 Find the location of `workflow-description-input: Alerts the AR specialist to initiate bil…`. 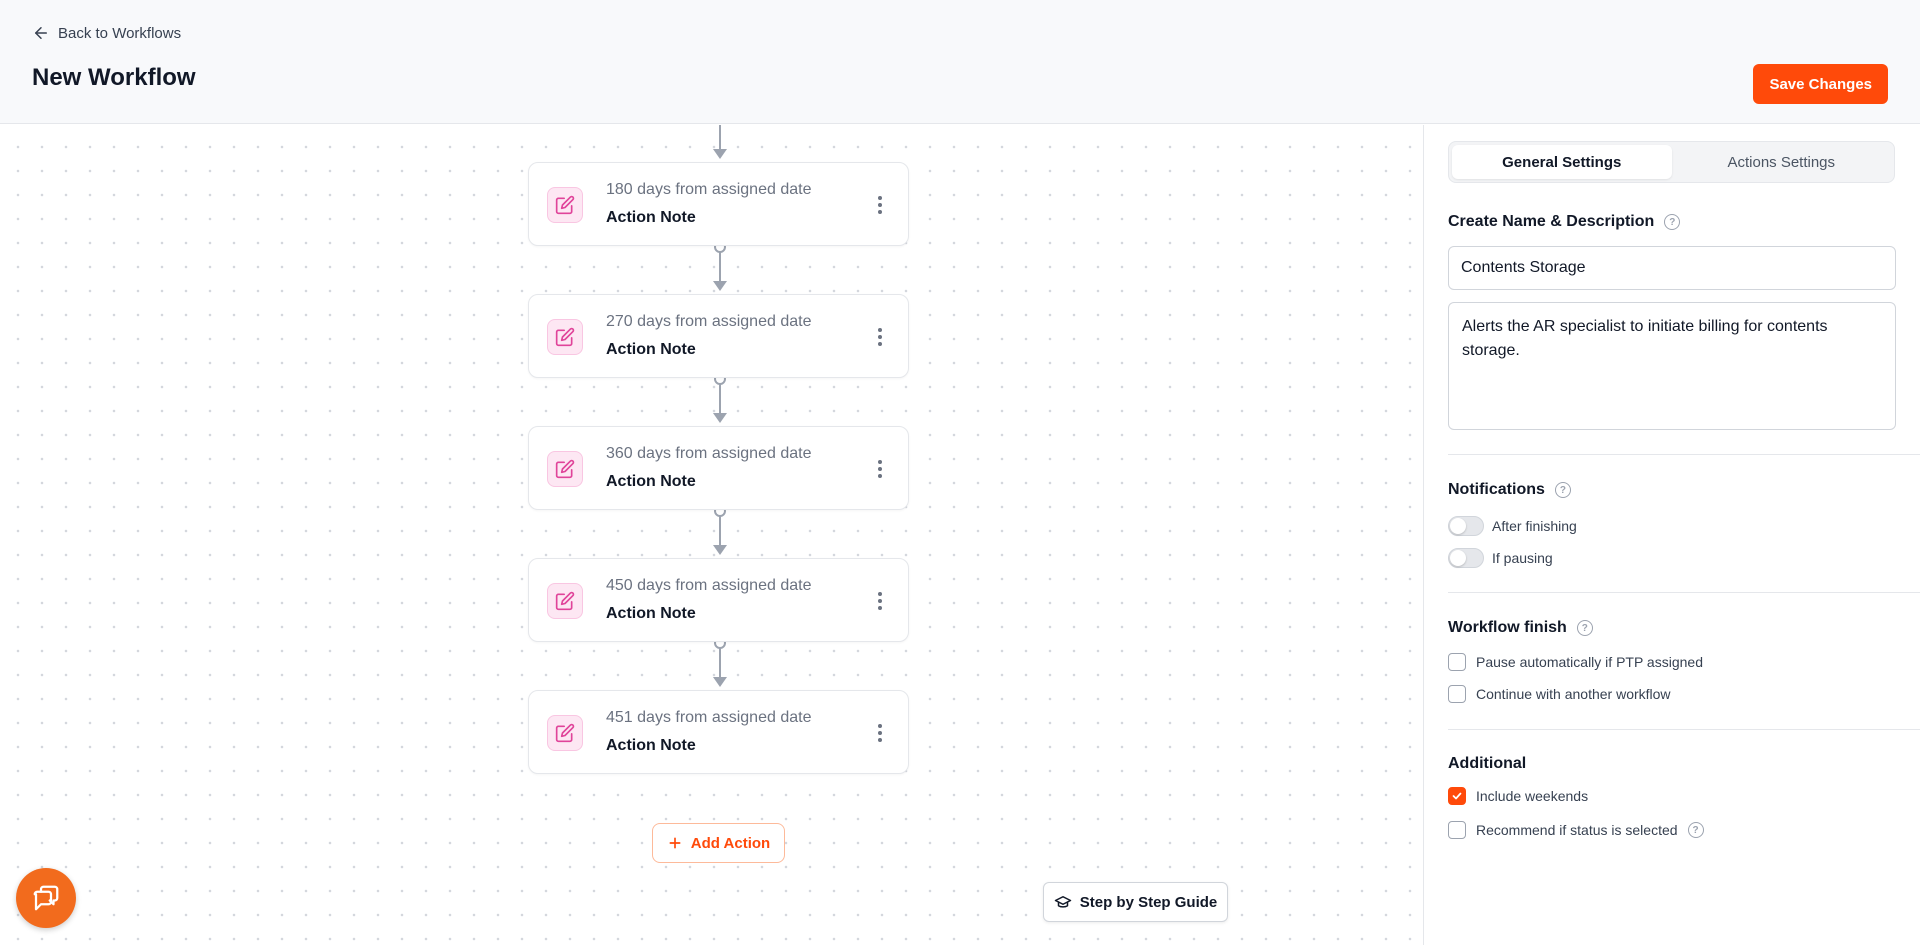

workflow-description-input: Alerts the AR specialist to initiate bil… is located at coordinates (1672, 366).